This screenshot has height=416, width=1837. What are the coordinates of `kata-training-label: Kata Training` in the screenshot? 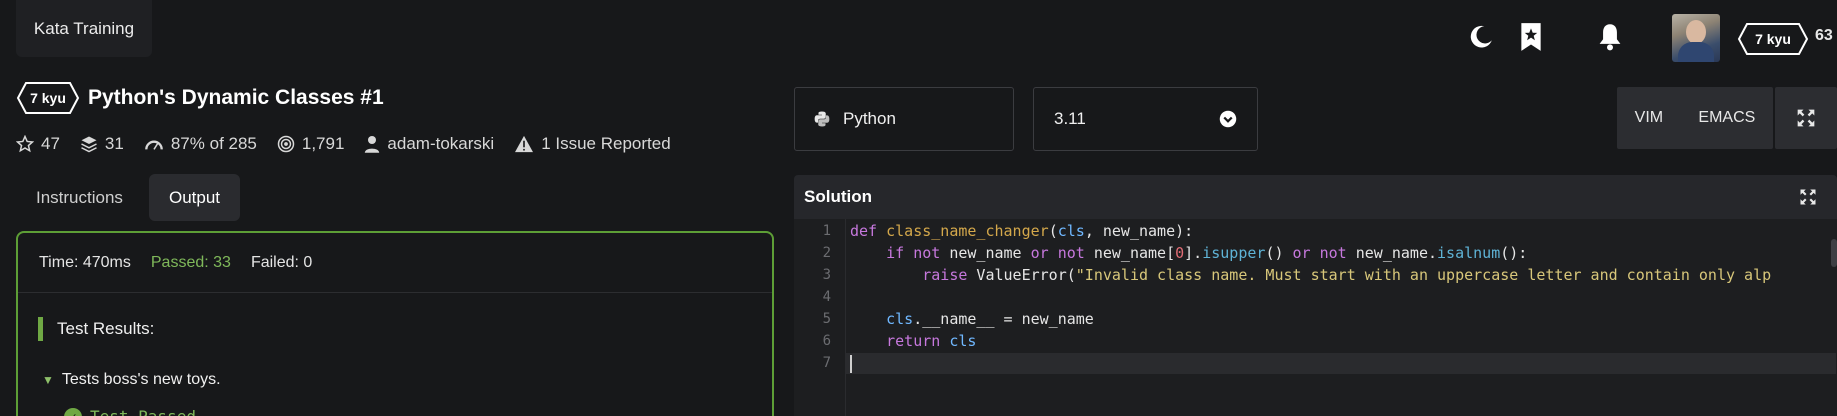 It's located at (84, 28).